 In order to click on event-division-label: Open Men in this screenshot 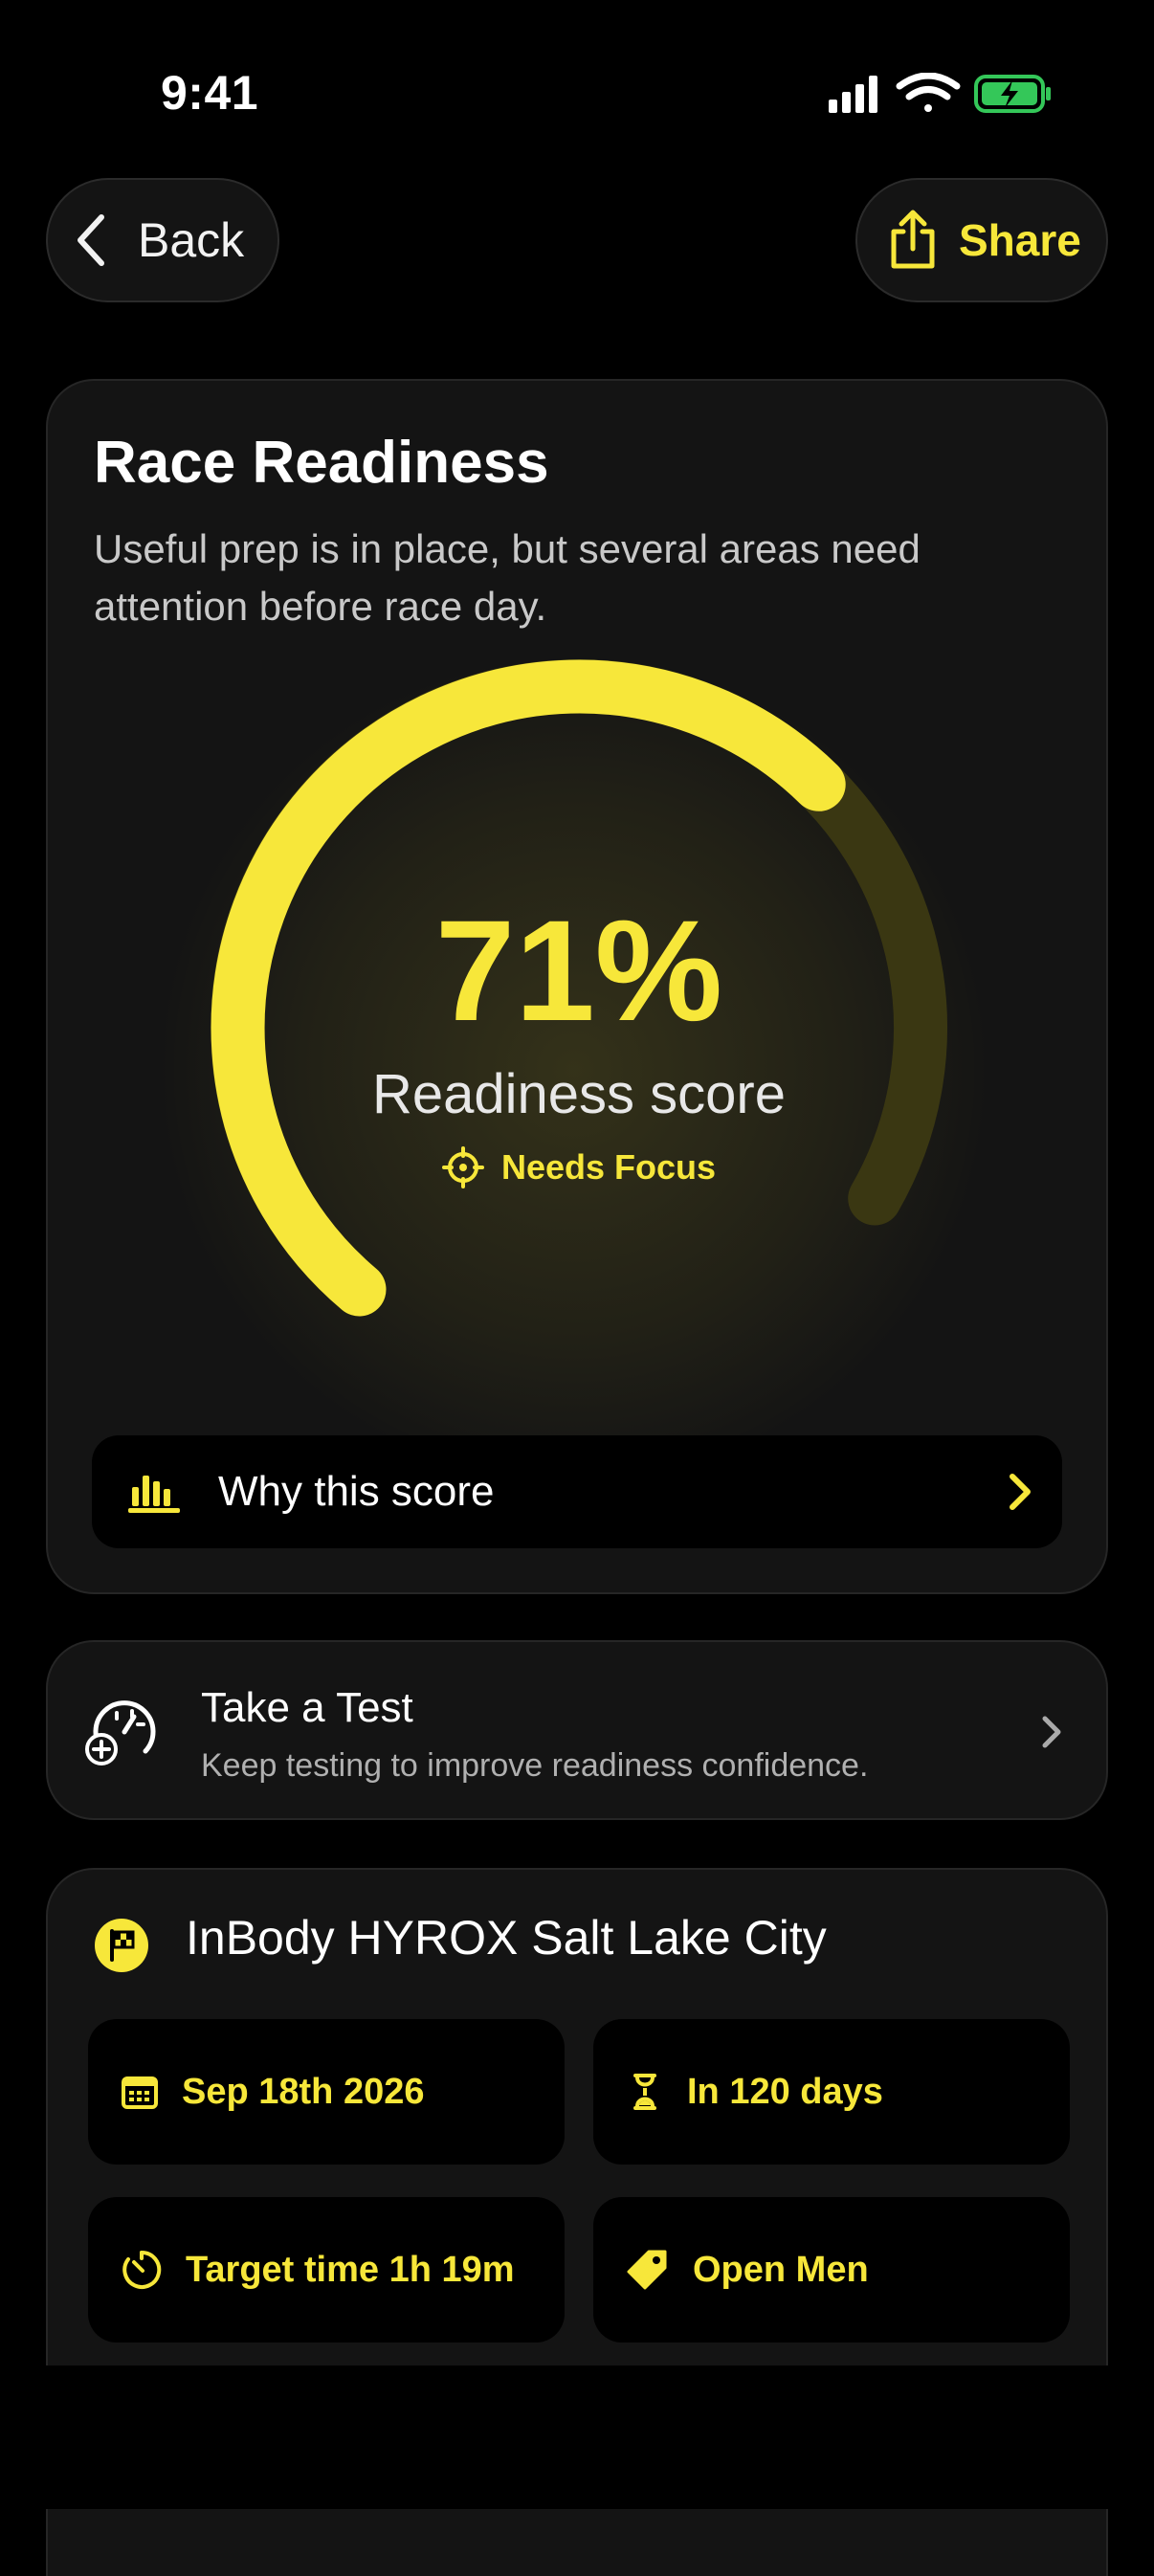, I will do `click(781, 2269)`.